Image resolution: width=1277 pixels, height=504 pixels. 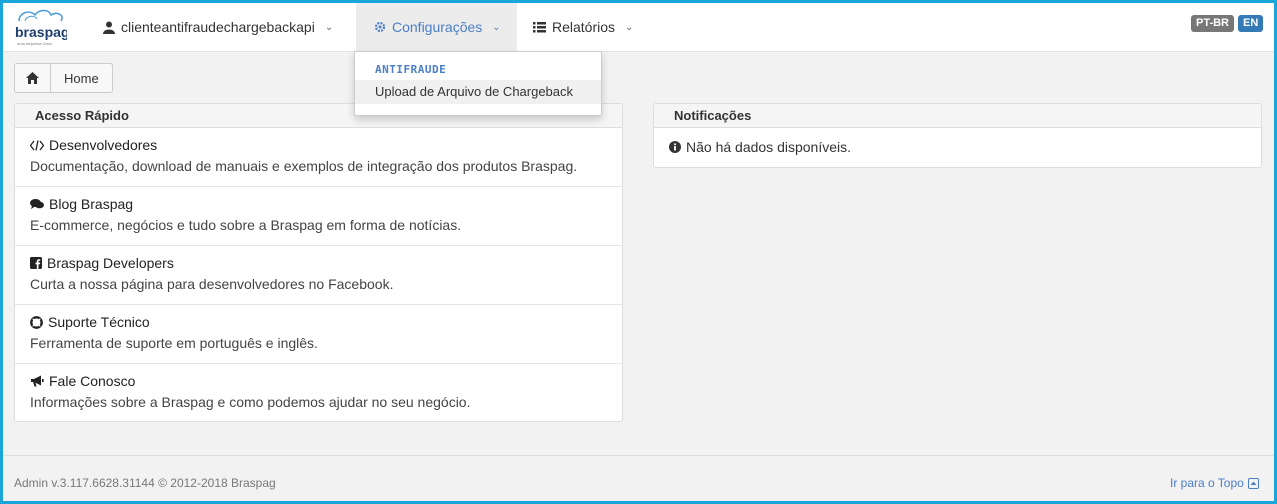 I want to click on notifications-empty-text: Não há dados disponíveis., so click(x=768, y=147).